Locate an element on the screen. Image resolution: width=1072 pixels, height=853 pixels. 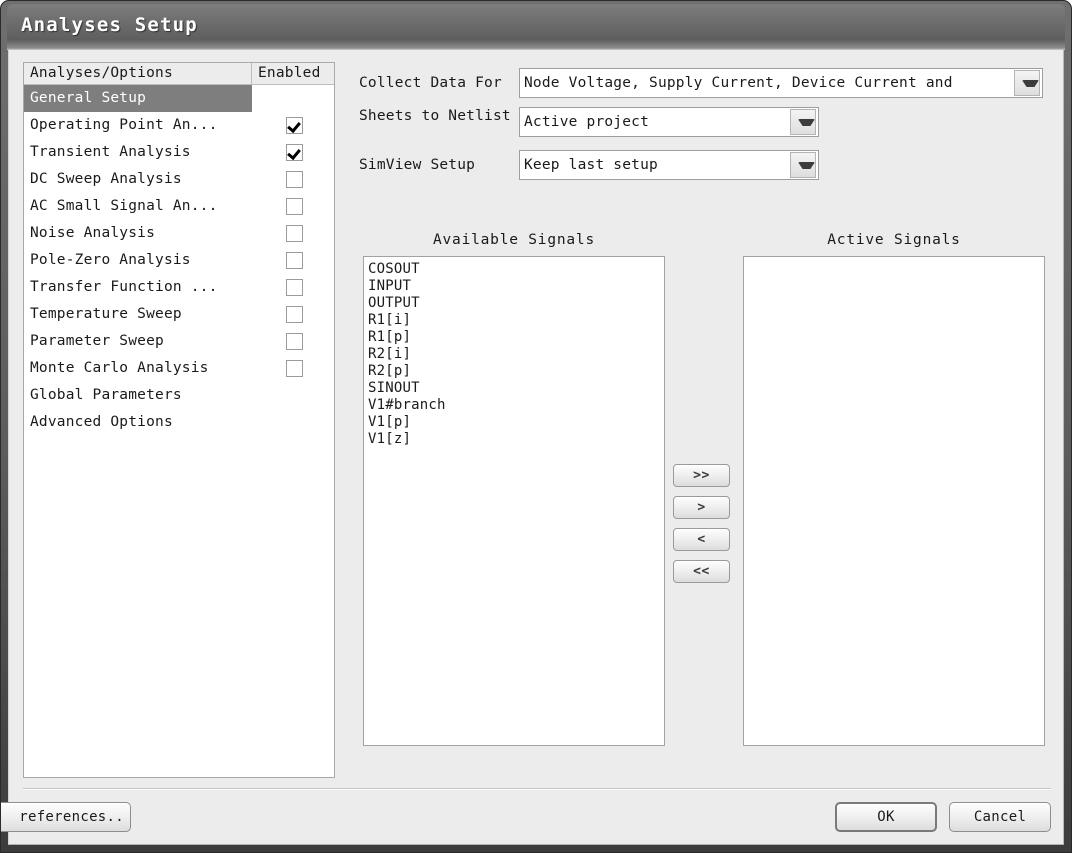
analysis-row-label: Parameter Sweep is located at coordinates (97, 341).